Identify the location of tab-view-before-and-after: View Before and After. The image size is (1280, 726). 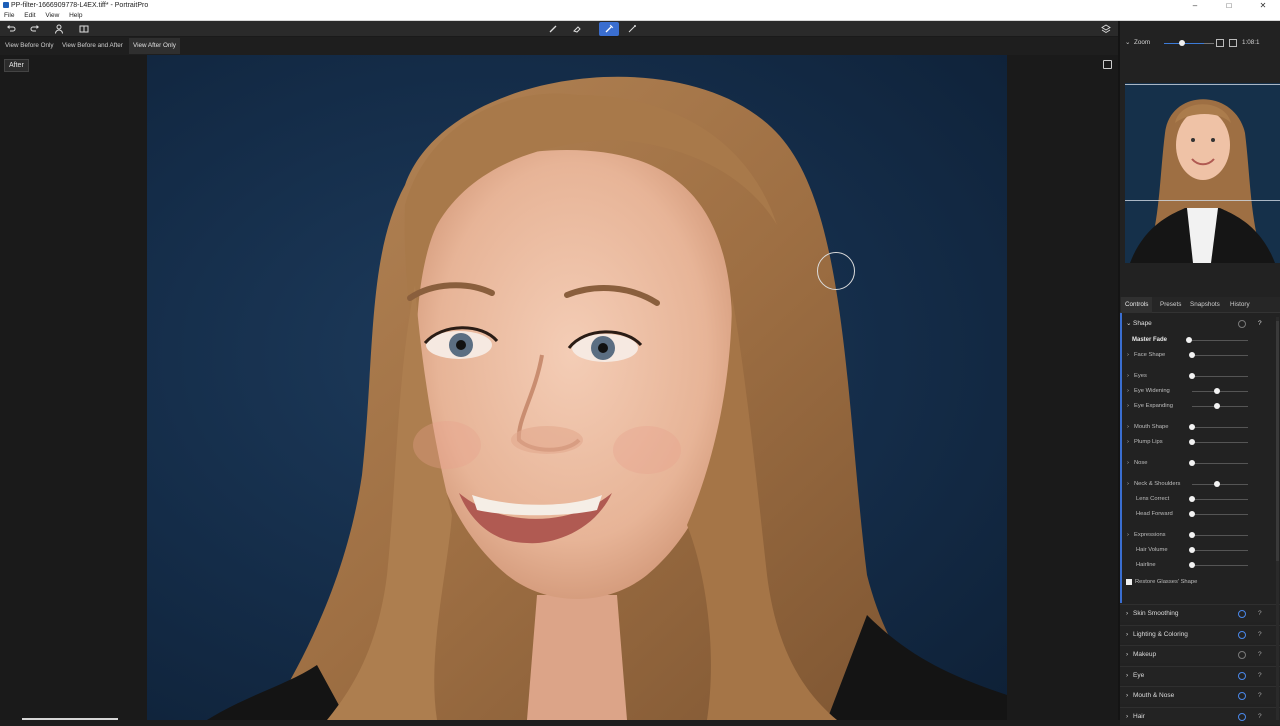
(92, 46).